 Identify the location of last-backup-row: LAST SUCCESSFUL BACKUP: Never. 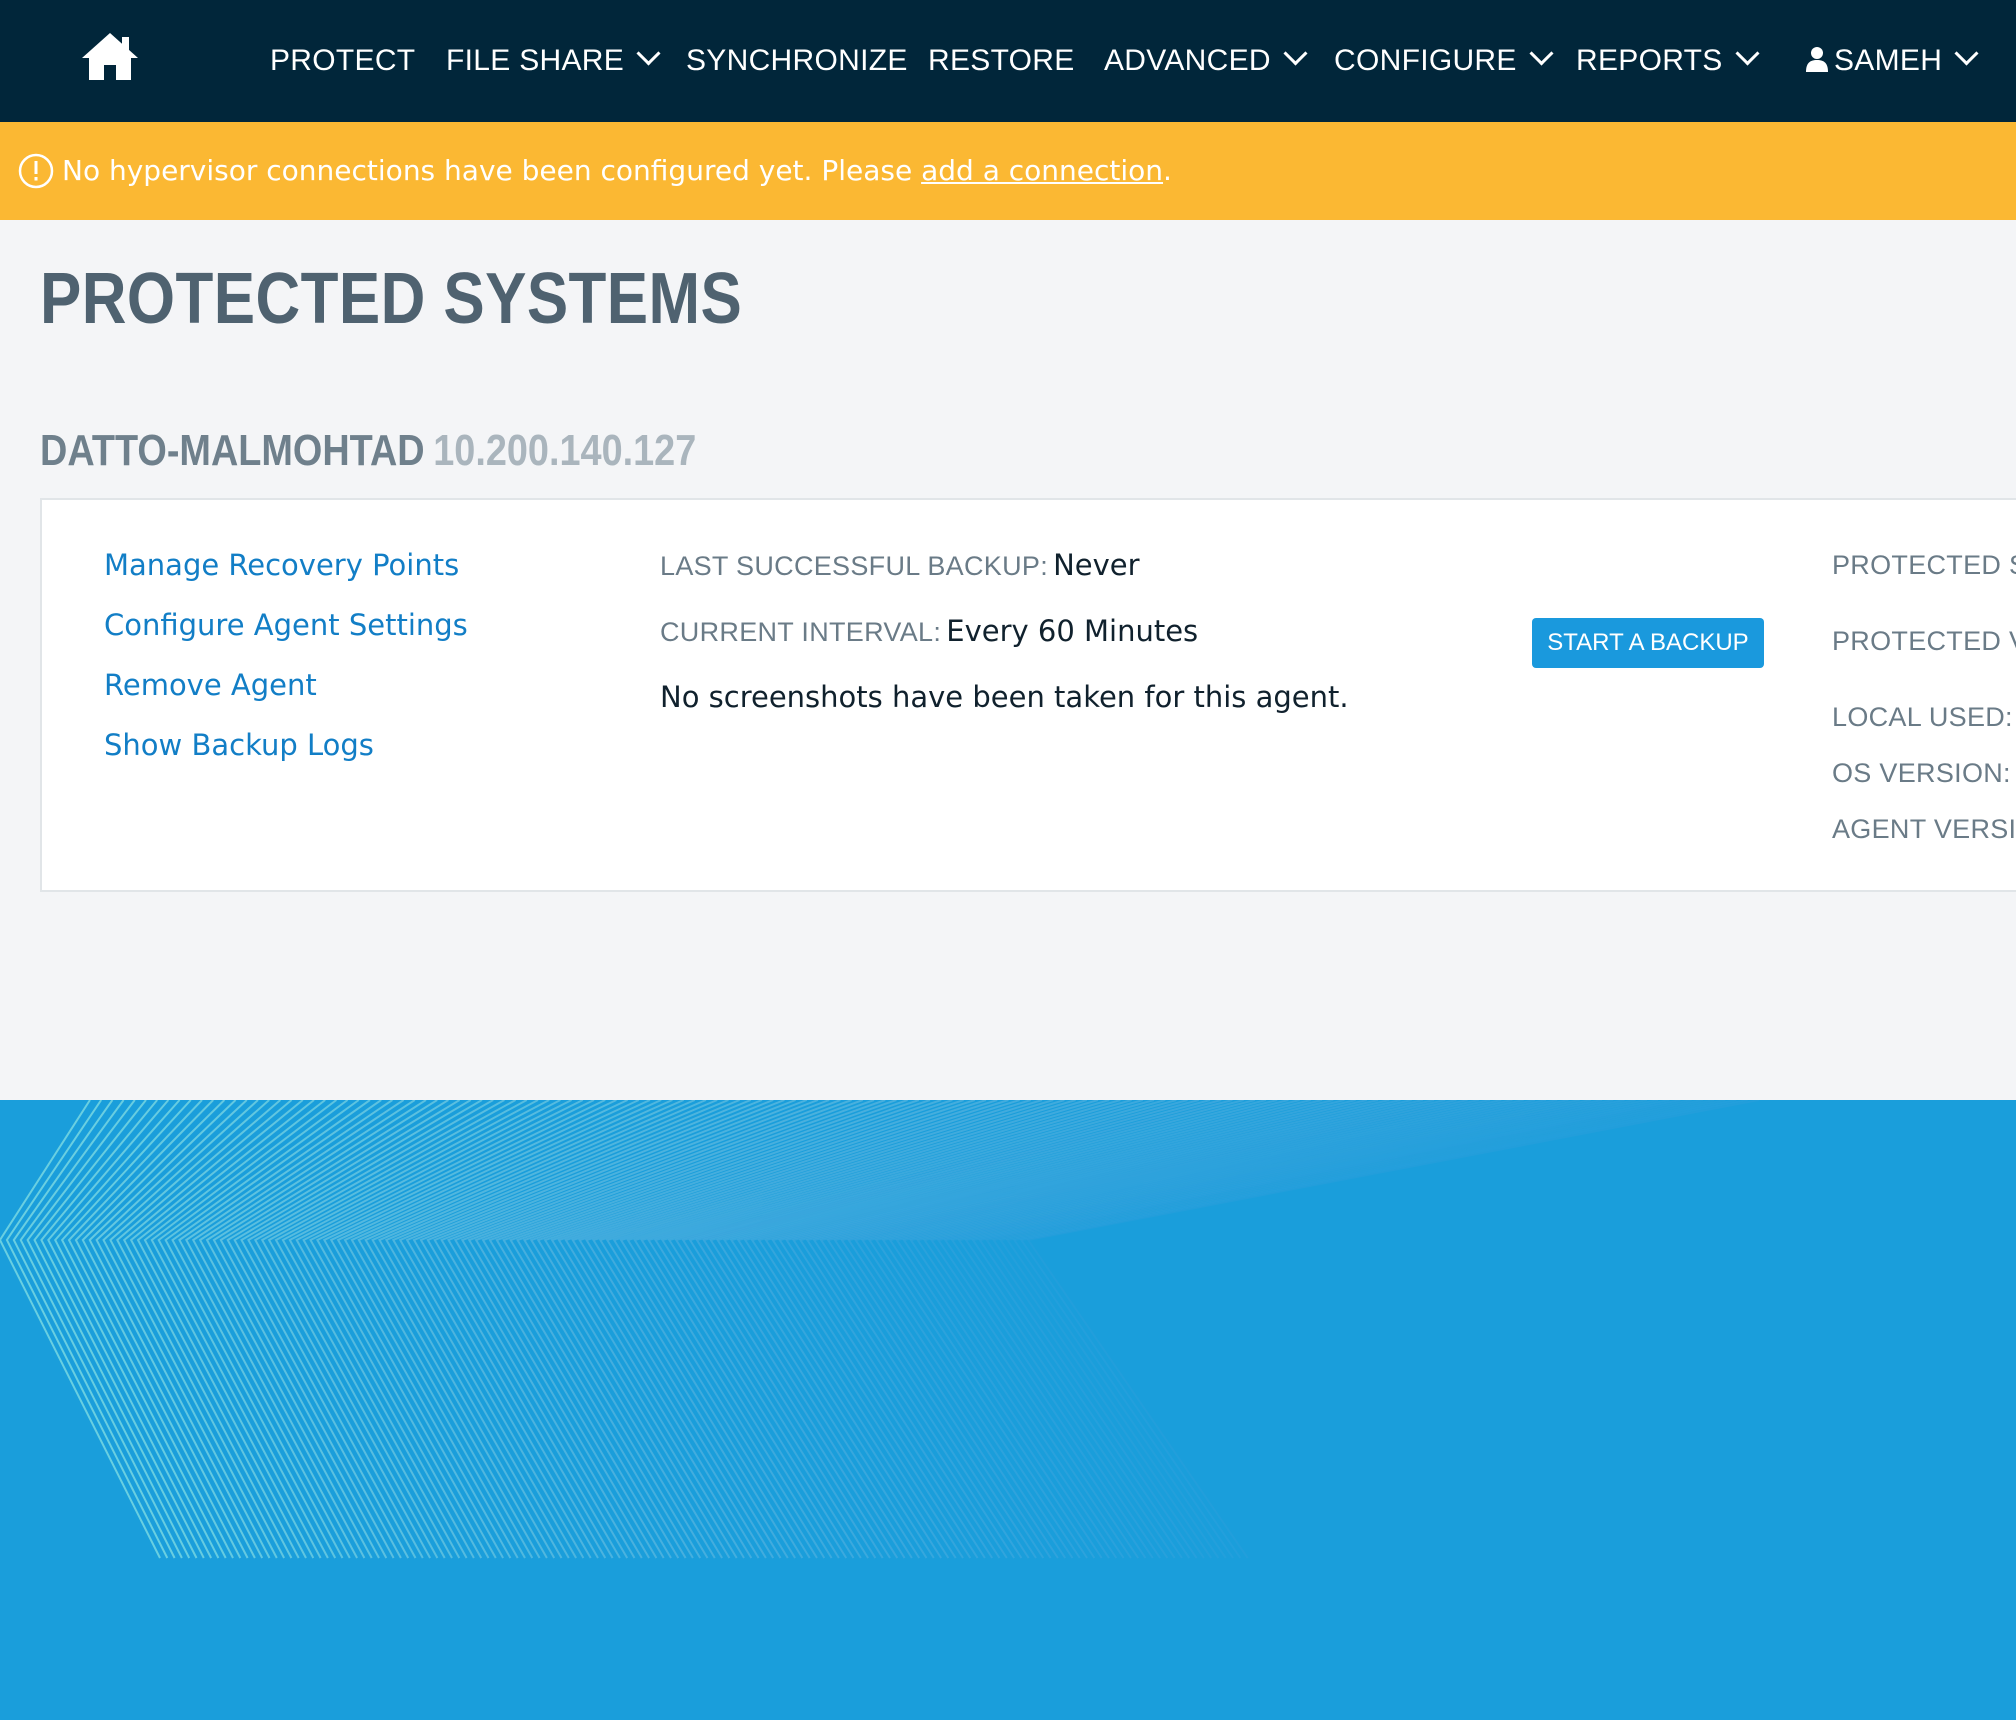
(900, 565).